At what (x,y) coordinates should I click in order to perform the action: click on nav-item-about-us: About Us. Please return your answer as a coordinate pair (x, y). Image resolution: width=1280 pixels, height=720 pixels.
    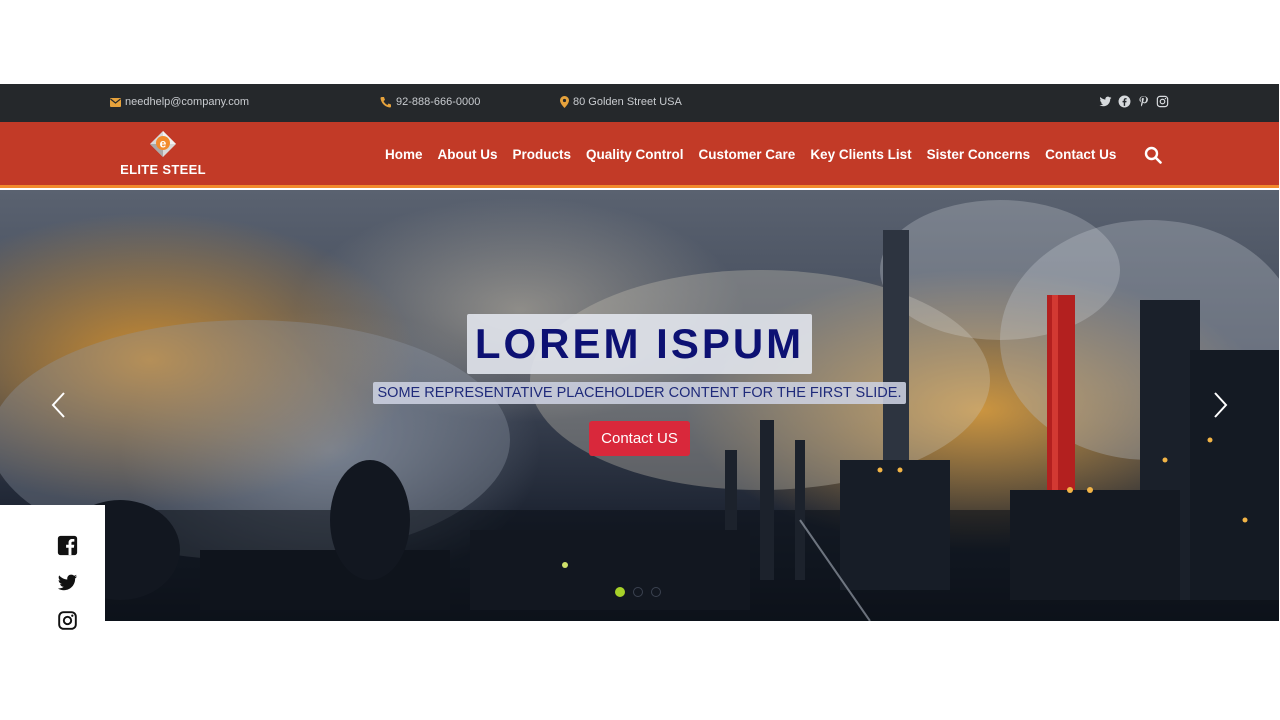
    Looking at the image, I should click on (468, 154).